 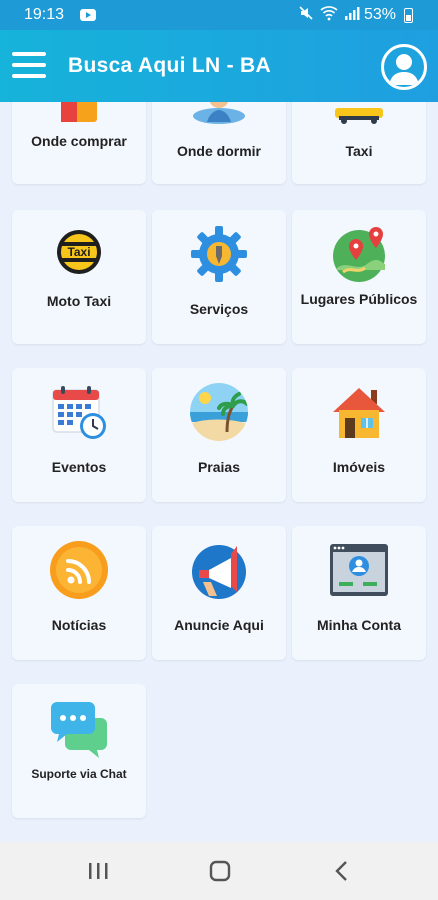 What do you see at coordinates (219, 113) in the screenshot?
I see `sleeping-person-icon` at bounding box center [219, 113].